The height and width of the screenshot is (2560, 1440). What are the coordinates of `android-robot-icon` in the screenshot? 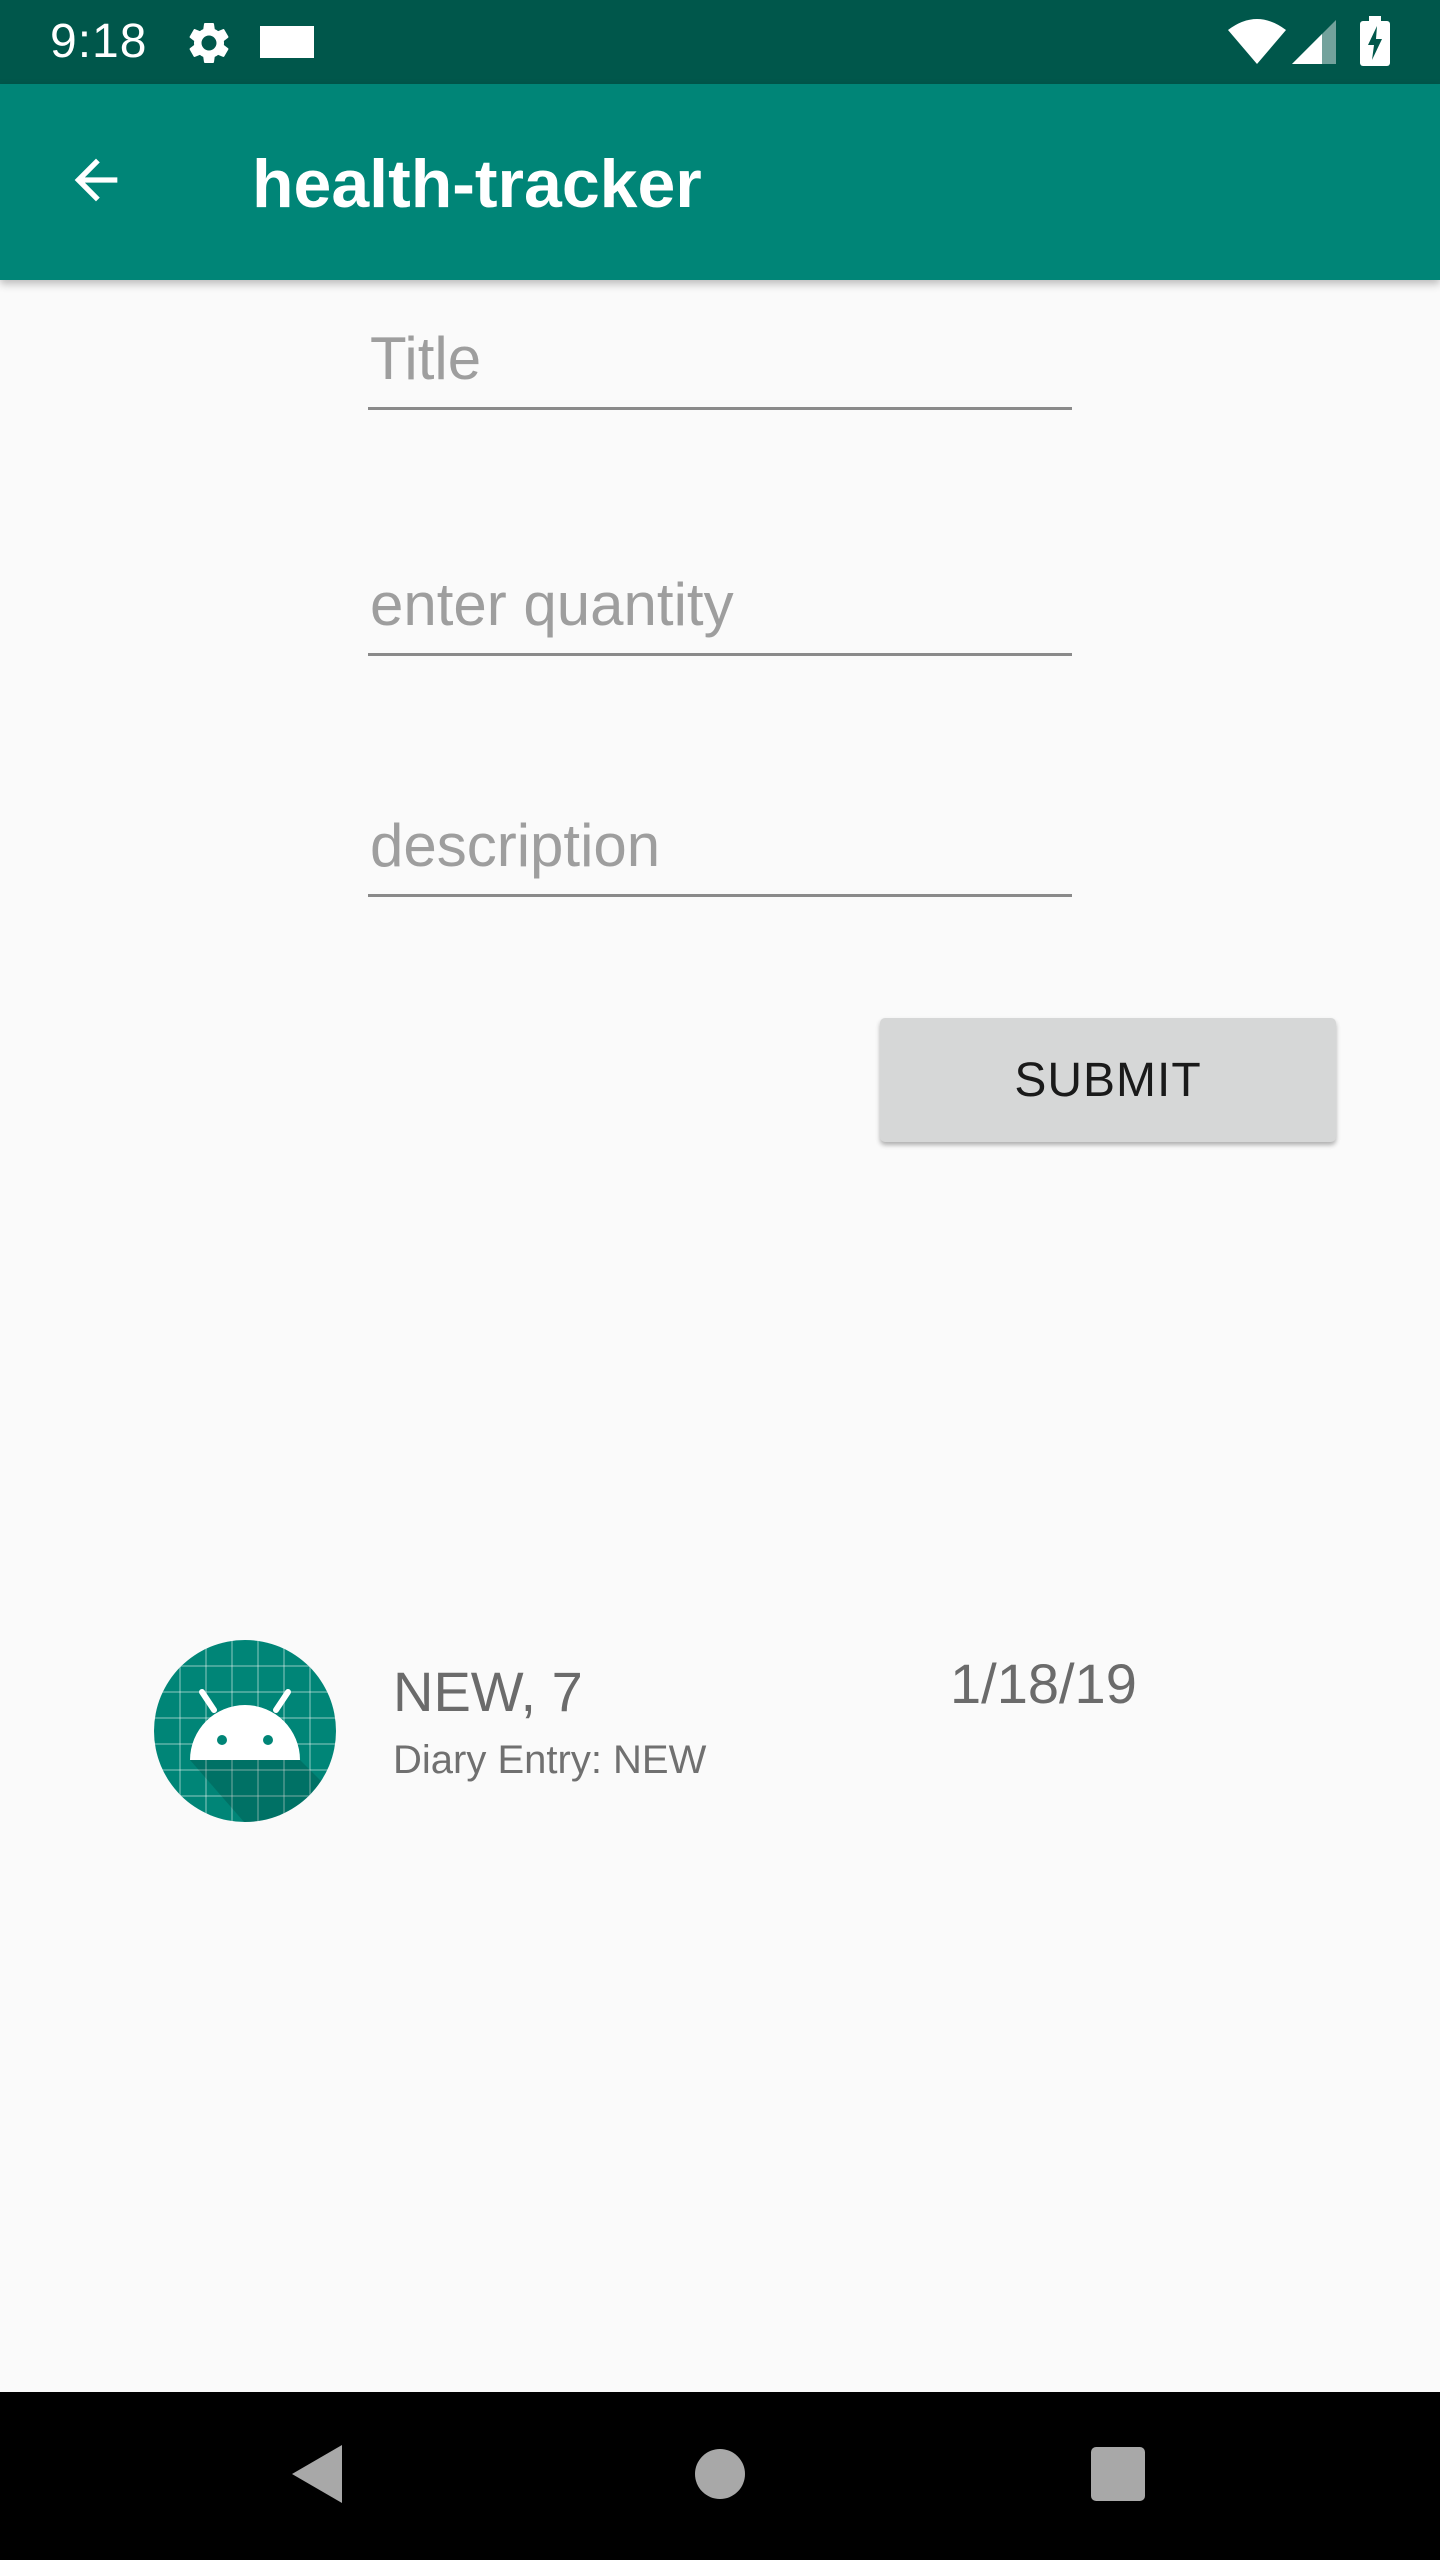 It's located at (245, 1731).